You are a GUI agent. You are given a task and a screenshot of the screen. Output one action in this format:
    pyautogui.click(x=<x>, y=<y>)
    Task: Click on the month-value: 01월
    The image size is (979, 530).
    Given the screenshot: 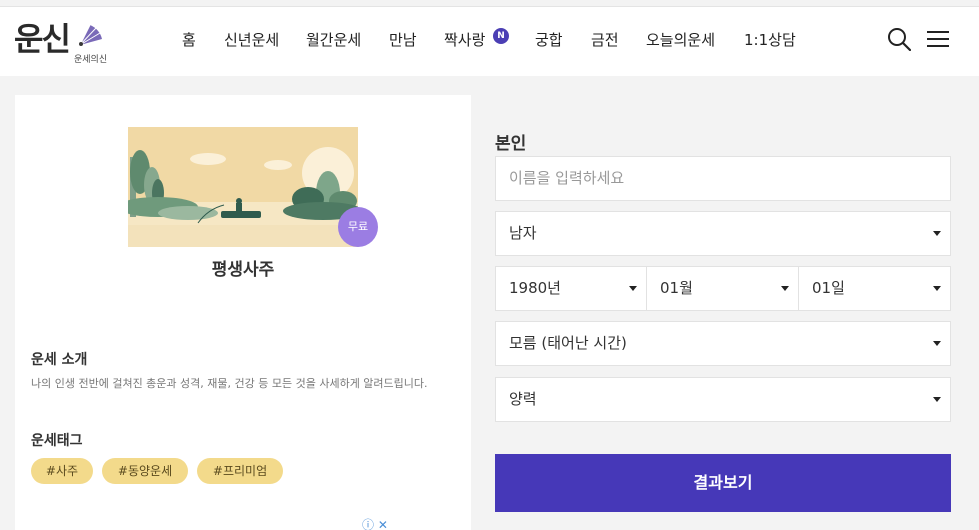 What is the action you would take?
    pyautogui.click(x=676, y=288)
    